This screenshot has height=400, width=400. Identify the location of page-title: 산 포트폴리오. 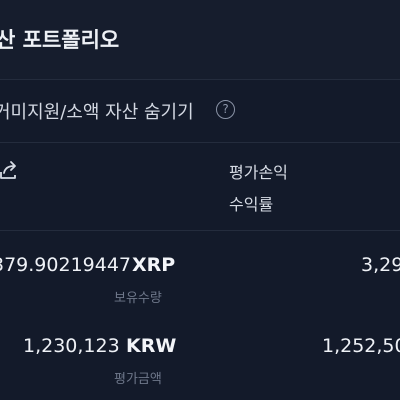
(60, 40).